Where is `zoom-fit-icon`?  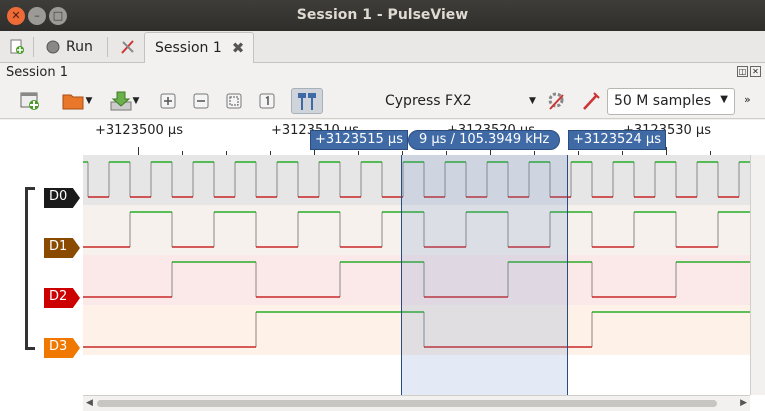 zoom-fit-icon is located at coordinates (234, 101).